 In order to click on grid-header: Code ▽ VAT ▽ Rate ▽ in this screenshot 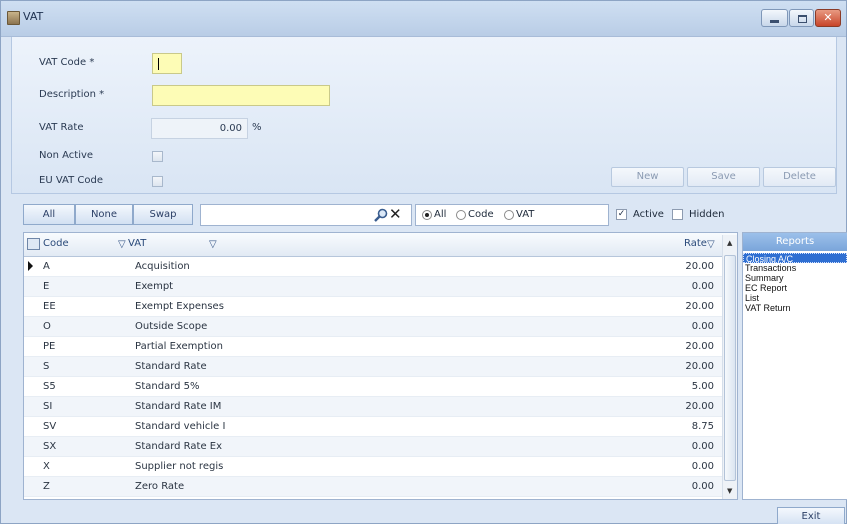, I will do `click(380, 245)`.